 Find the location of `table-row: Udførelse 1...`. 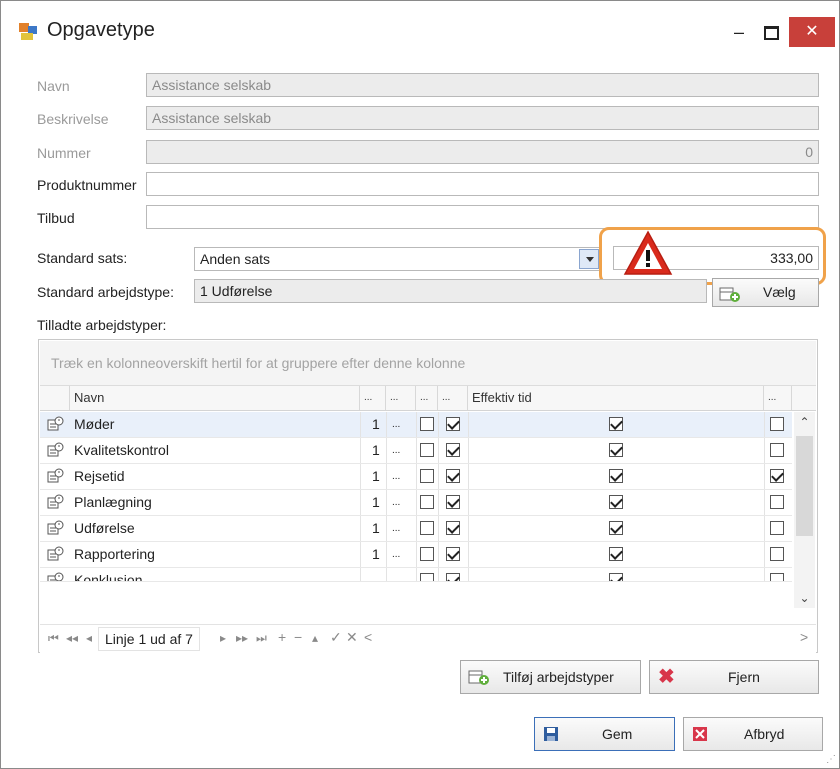

table-row: Udførelse 1... is located at coordinates (416, 529).